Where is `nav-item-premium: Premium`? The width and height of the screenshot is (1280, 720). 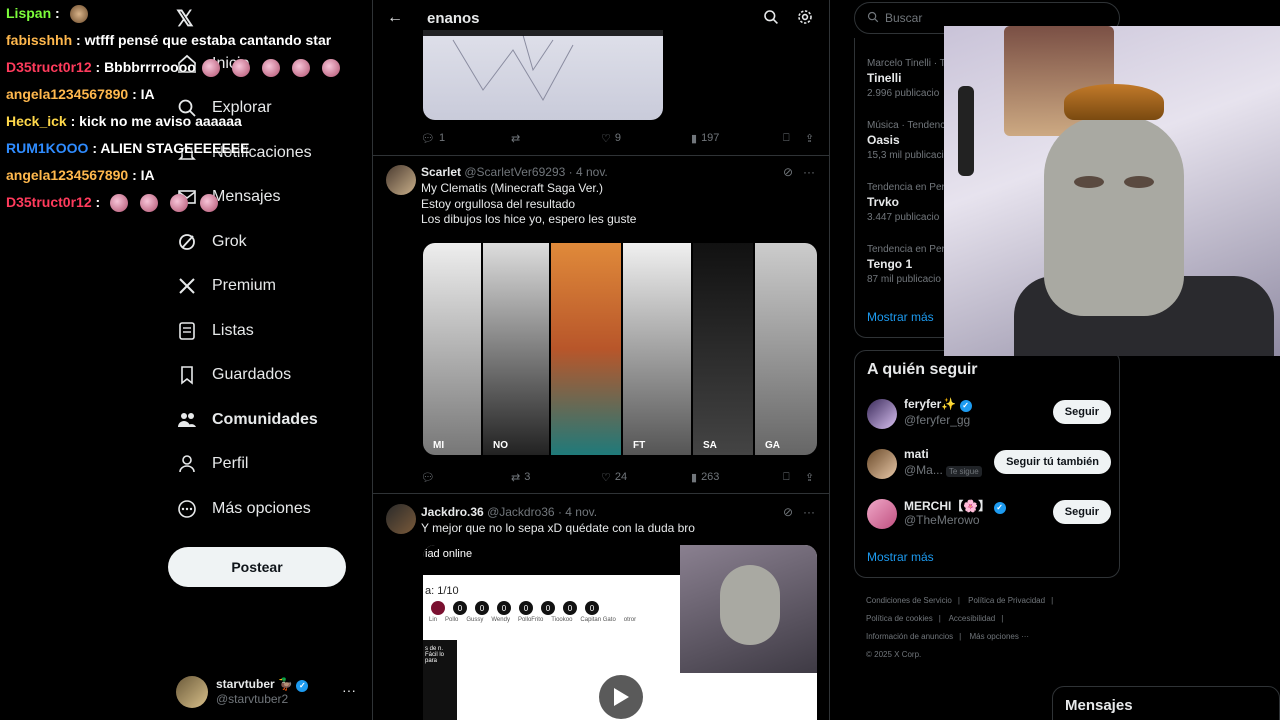
nav-item-premium: Premium is located at coordinates (226, 286).